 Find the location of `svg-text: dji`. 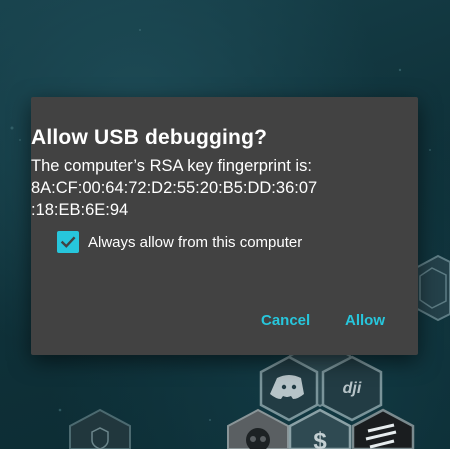

svg-text: dji is located at coordinates (352, 388).